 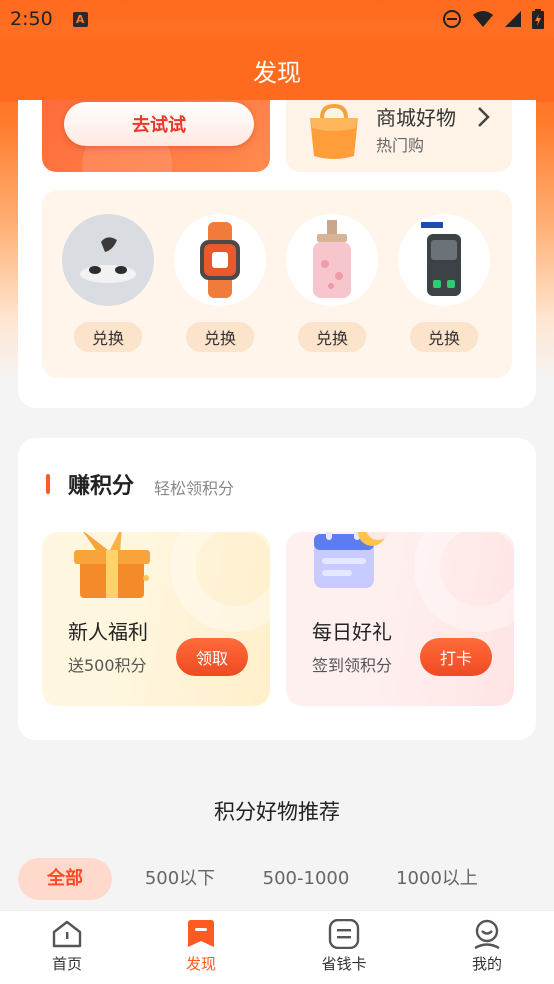 What do you see at coordinates (180, 879) in the screenshot?
I see `filter-tab-under-500: 500以下` at bounding box center [180, 879].